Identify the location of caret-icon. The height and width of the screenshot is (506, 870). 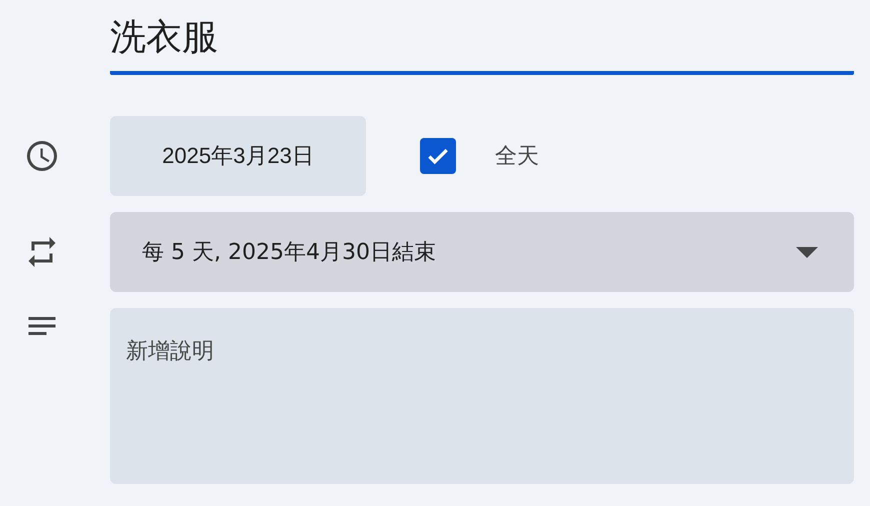
(807, 252).